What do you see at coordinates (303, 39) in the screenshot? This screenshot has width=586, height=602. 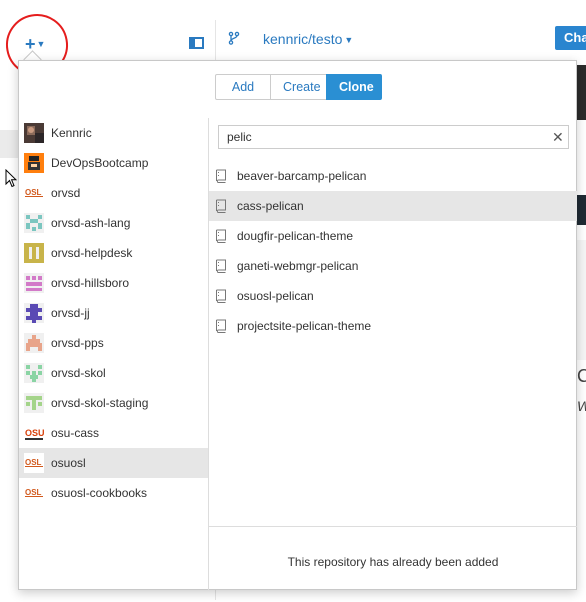 I see `current-repository-name: kennric/testo` at bounding box center [303, 39].